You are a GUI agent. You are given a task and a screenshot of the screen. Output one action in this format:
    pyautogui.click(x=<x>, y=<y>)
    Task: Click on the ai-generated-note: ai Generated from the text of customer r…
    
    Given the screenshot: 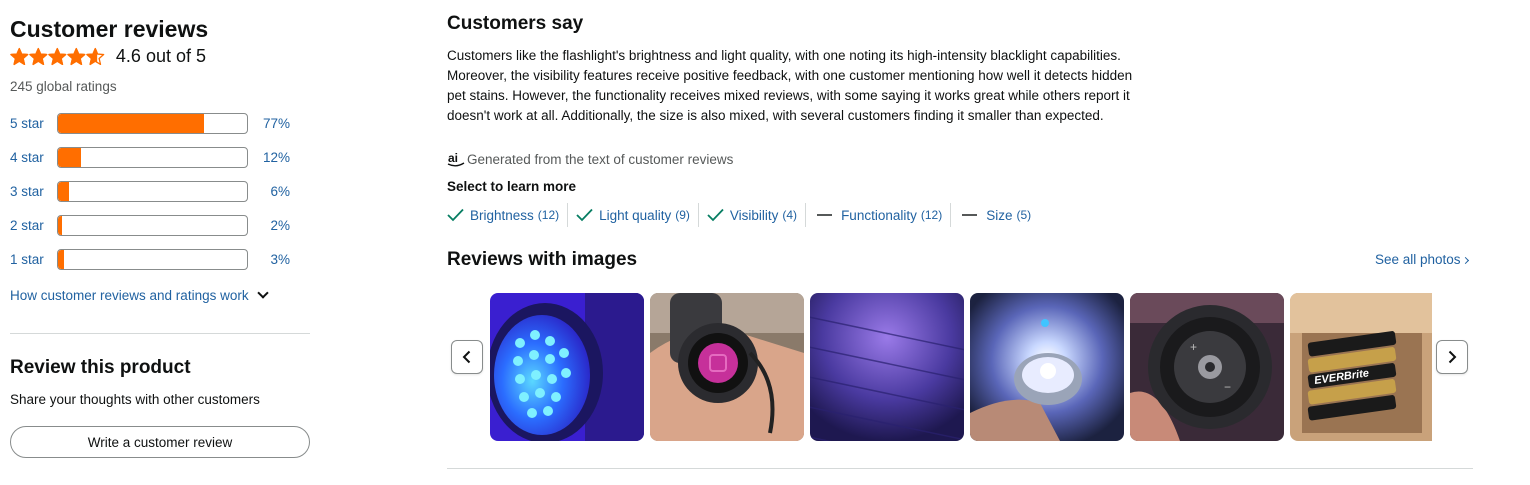 What is the action you would take?
    pyautogui.click(x=590, y=159)
    